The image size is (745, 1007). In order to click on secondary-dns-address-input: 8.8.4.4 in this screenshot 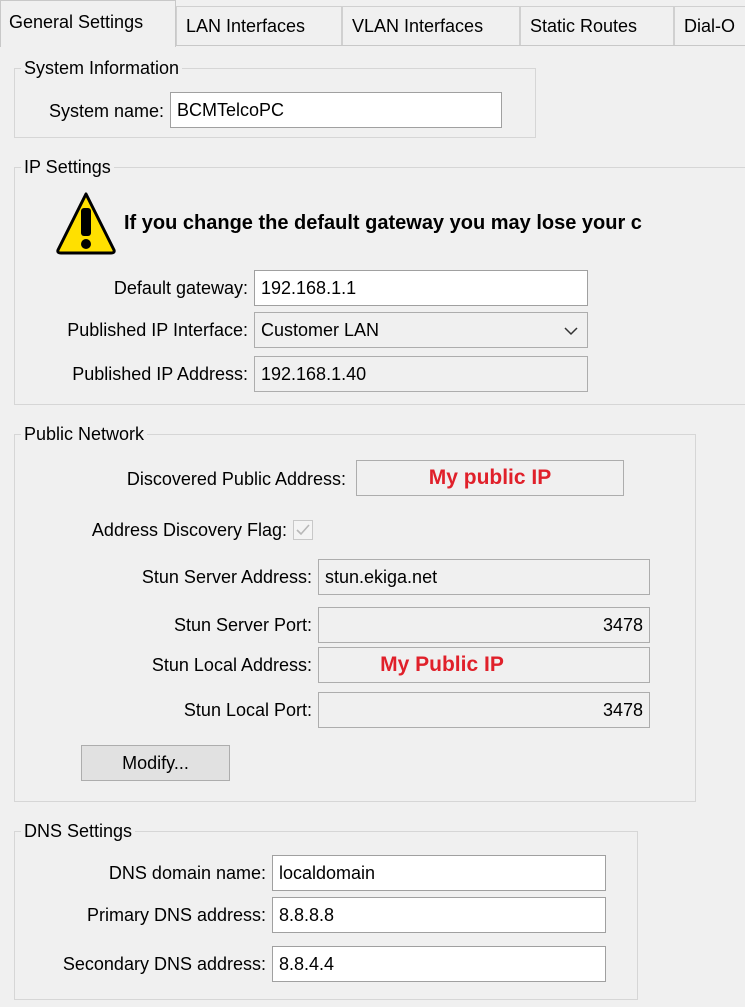, I will do `click(439, 964)`.